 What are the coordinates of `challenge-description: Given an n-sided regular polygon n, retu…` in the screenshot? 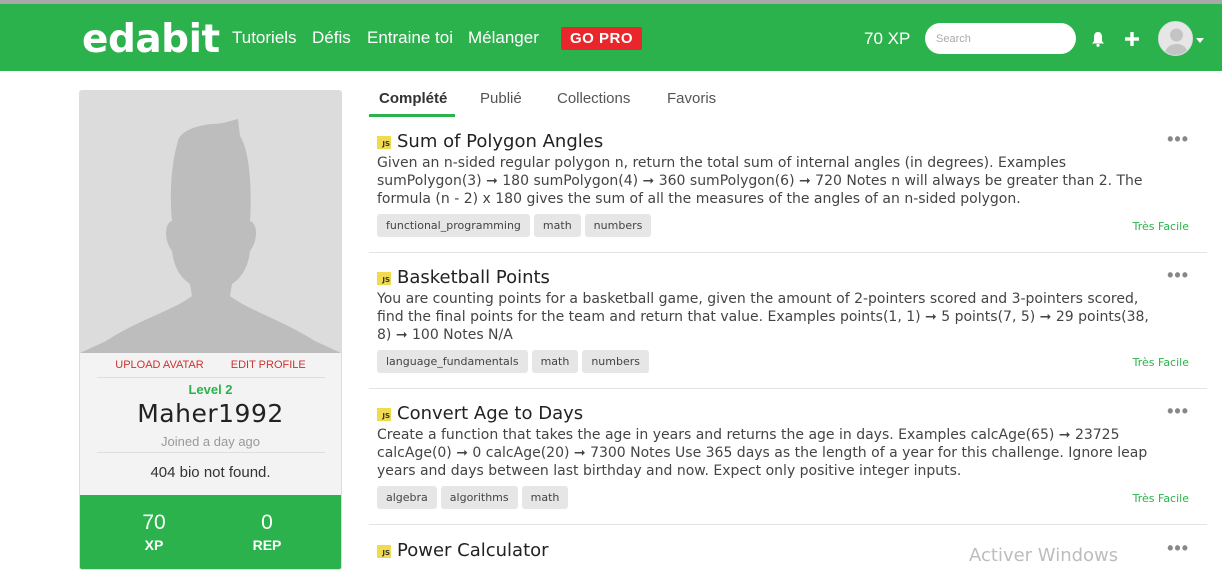 It's located at (760, 181).